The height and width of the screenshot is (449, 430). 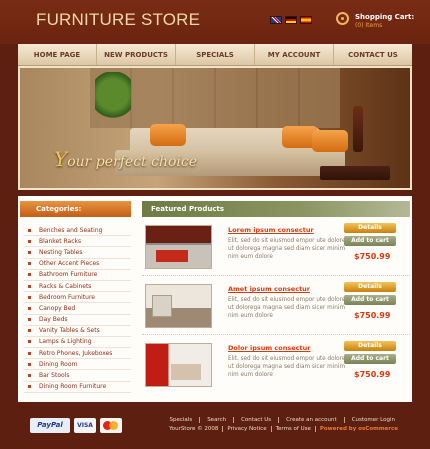 I want to click on product-name: Amet ipsum consectur, so click(x=269, y=289).